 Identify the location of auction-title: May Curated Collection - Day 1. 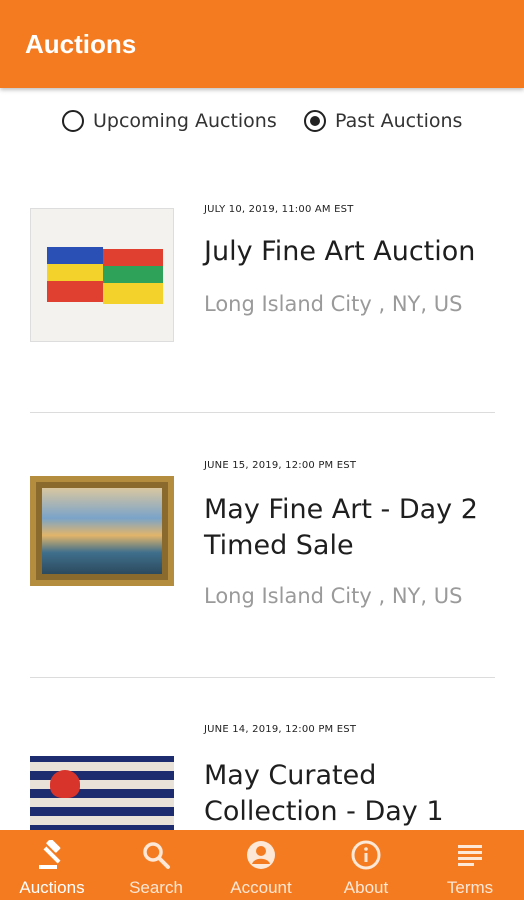
(324, 793).